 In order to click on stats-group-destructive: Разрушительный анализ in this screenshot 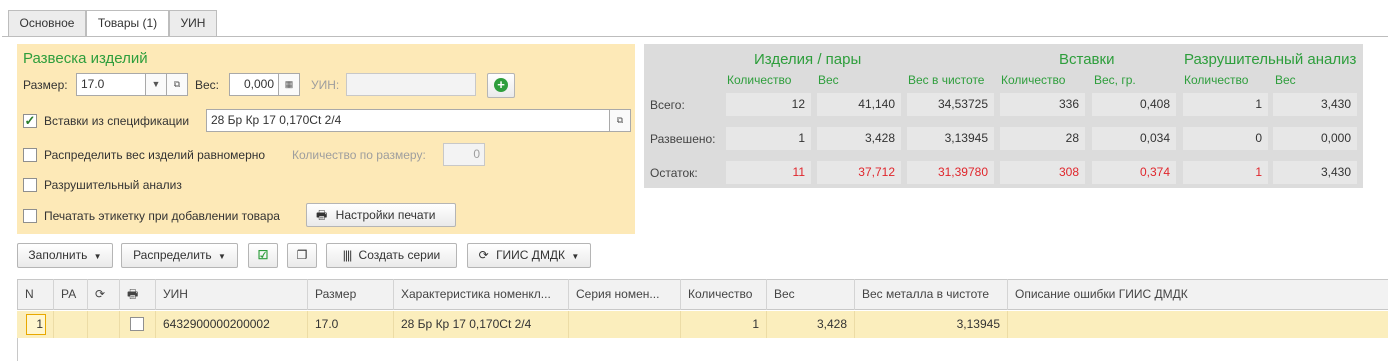, I will do `click(1270, 59)`.